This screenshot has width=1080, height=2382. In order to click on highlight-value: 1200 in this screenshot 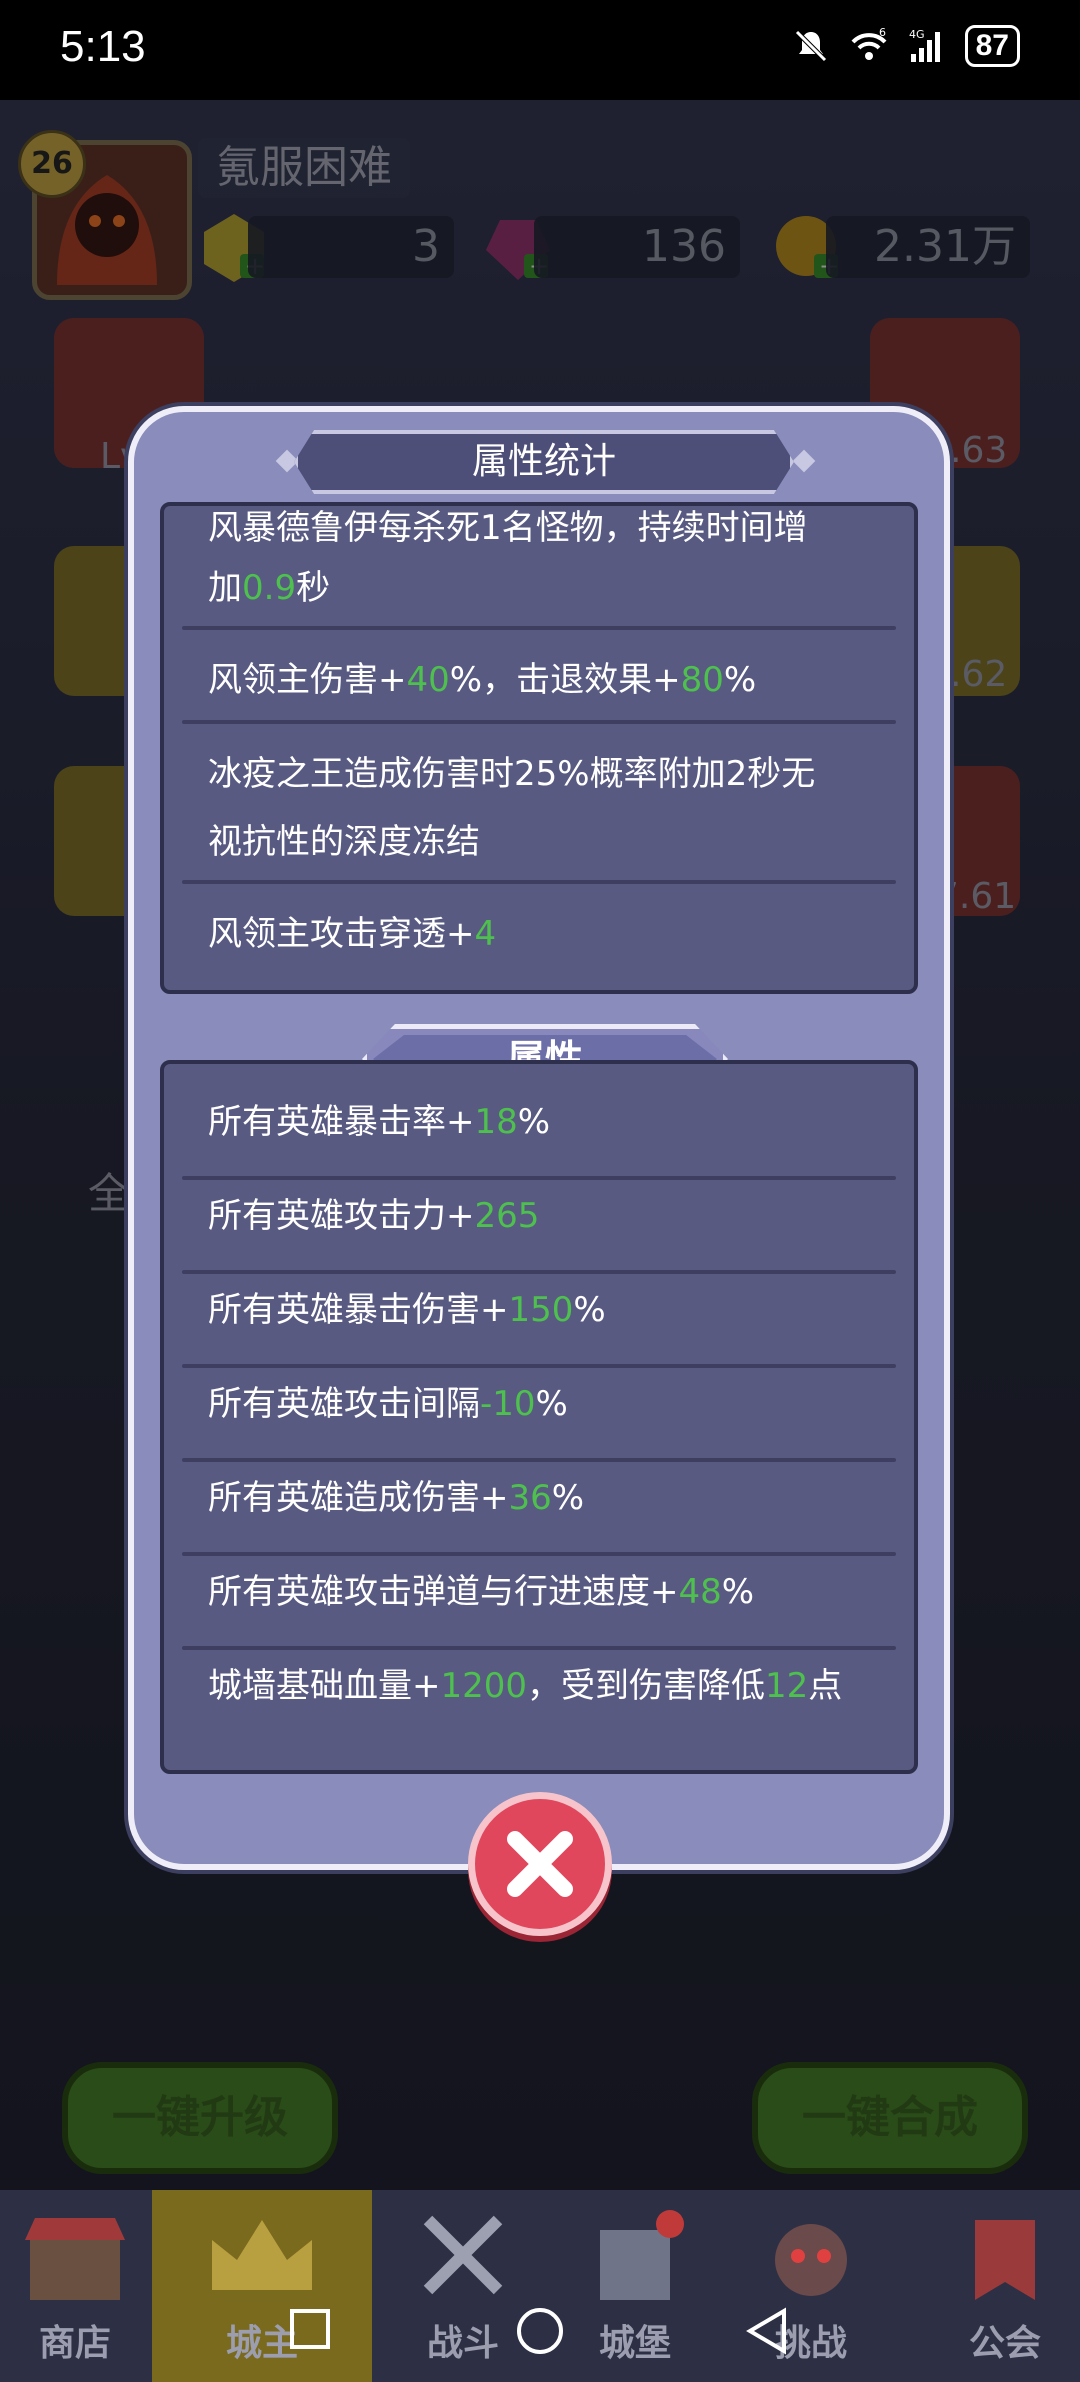, I will do `click(484, 1686)`.